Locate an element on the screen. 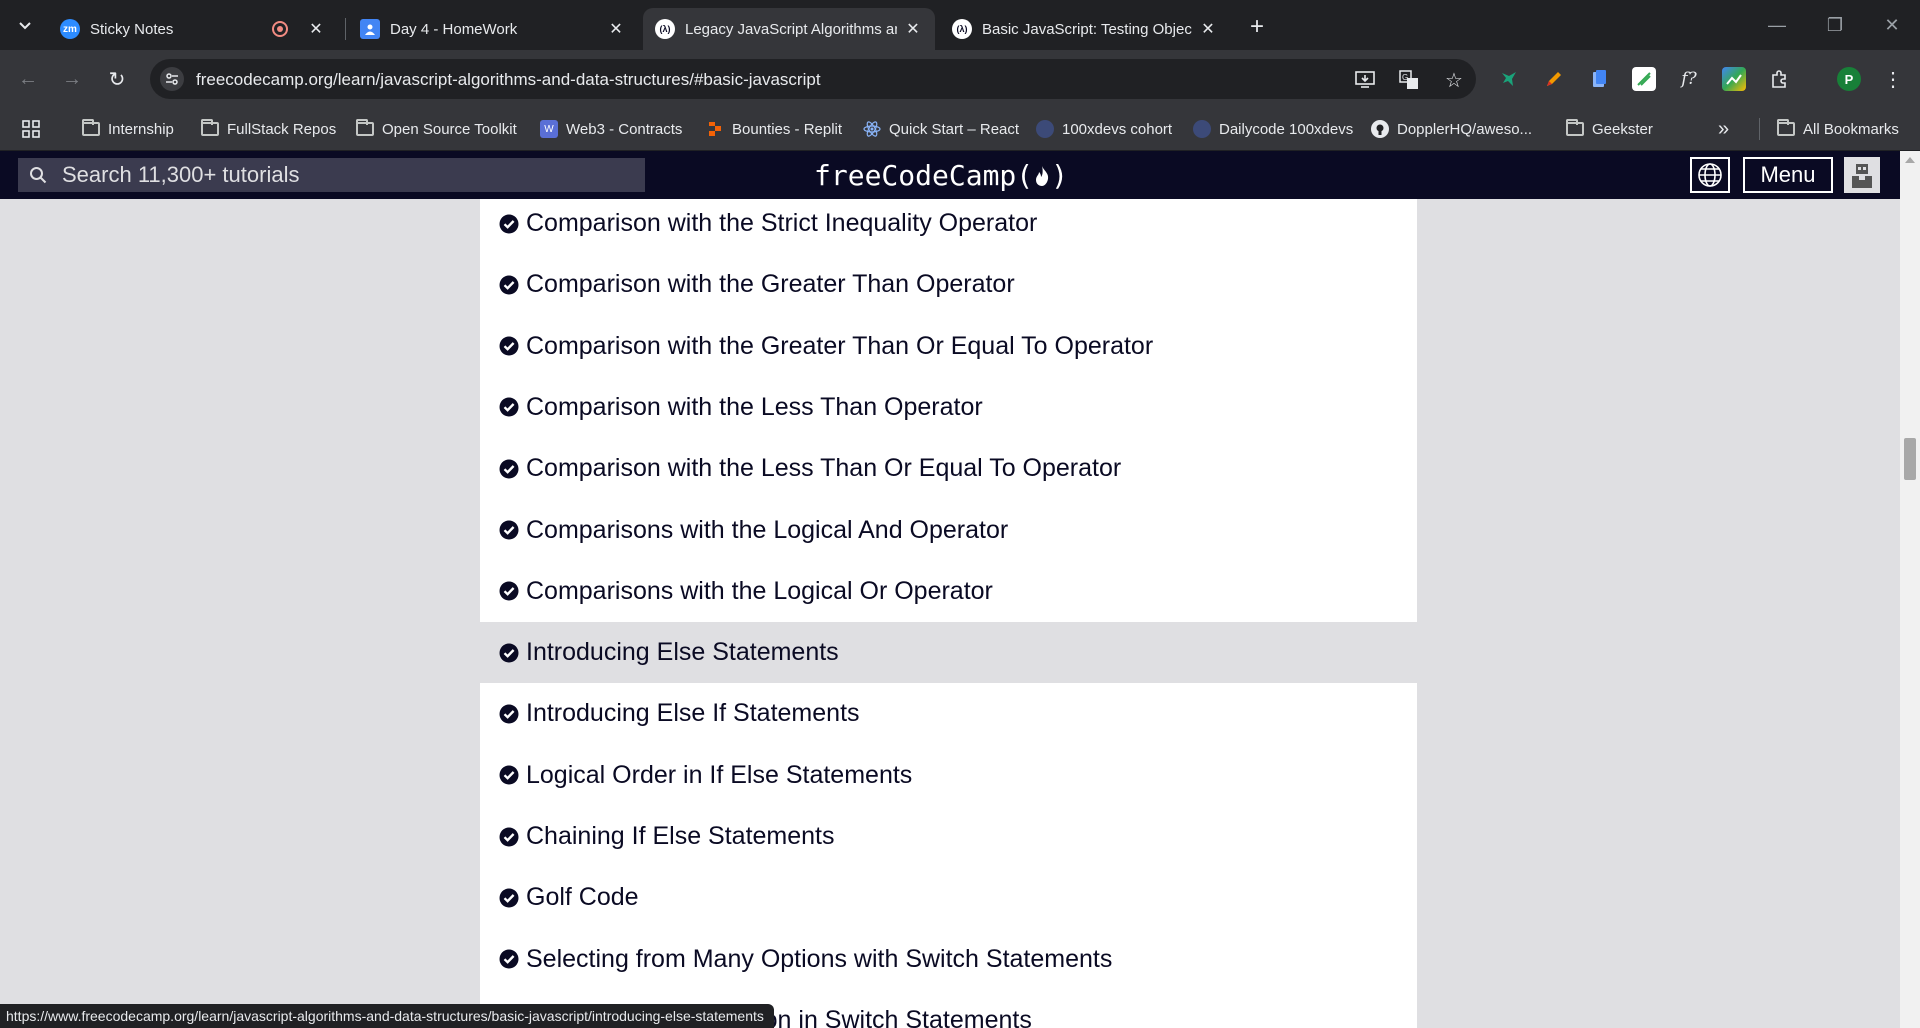 The height and width of the screenshot is (1028, 1920). replit-icon is located at coordinates (715, 129).